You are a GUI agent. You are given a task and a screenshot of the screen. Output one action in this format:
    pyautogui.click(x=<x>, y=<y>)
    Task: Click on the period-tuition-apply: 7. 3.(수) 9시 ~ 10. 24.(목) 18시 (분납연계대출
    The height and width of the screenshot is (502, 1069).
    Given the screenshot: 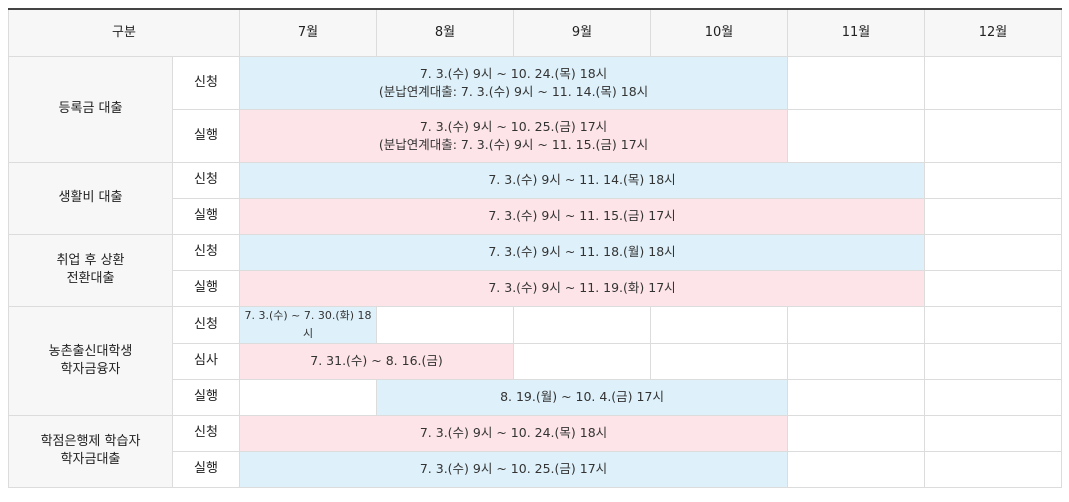 What is the action you would take?
    pyautogui.click(x=514, y=82)
    